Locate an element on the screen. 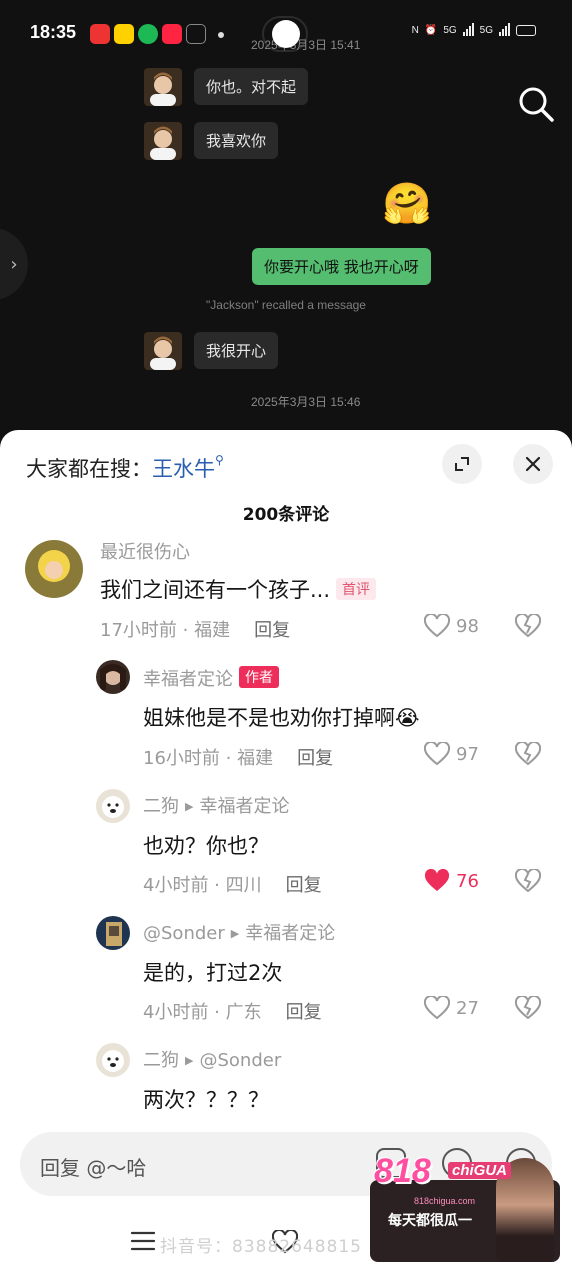  like-count: 27 is located at coordinates (467, 1008).